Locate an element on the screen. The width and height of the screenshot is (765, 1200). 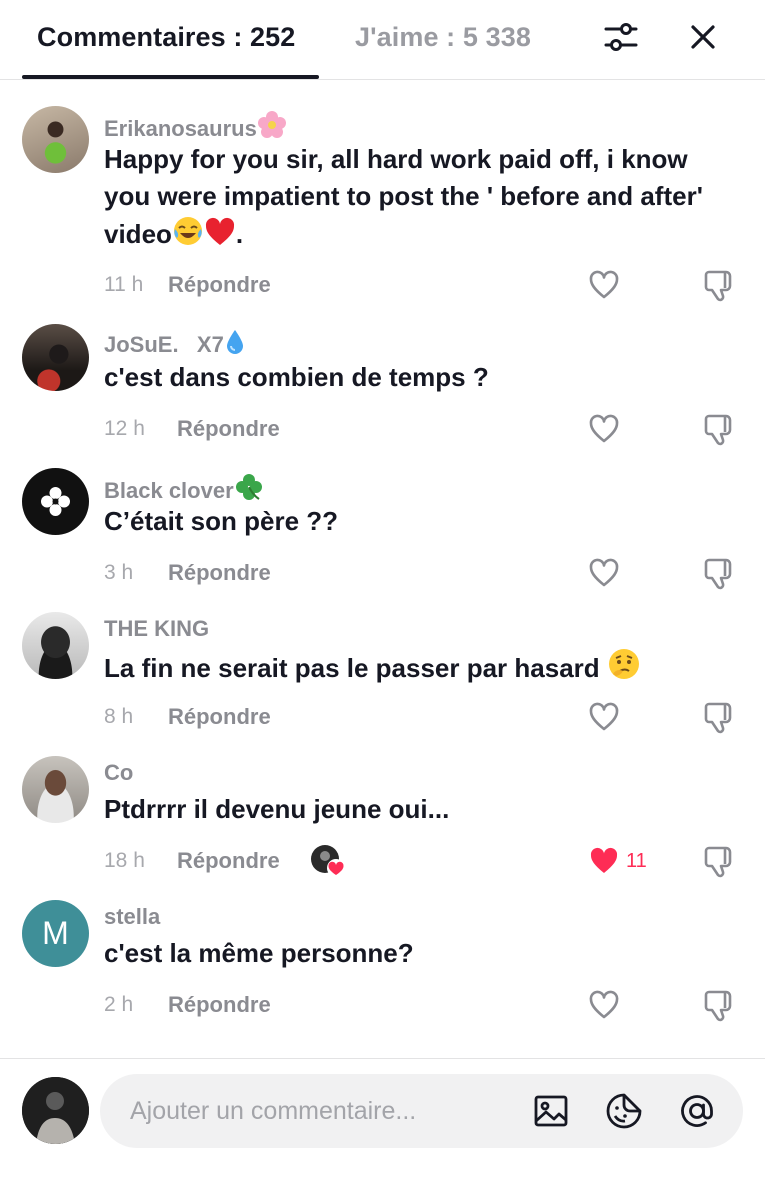
comment-meta: 3 h Répondre is located at coordinates (187, 573).